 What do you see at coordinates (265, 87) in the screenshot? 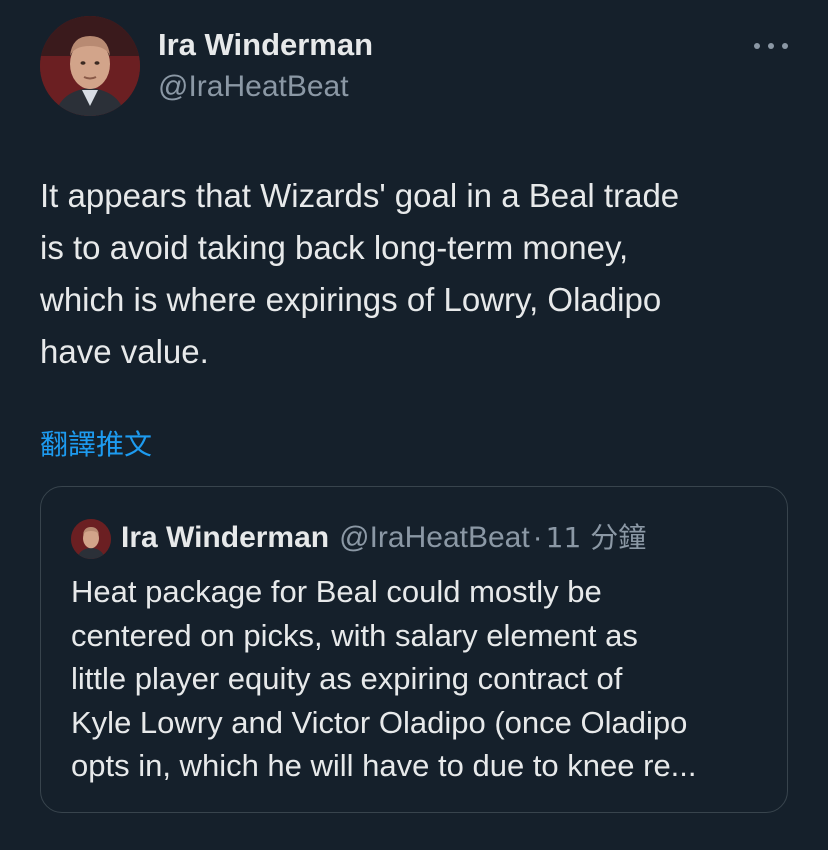
I see `author-handle: @IraHeatBeat` at bounding box center [265, 87].